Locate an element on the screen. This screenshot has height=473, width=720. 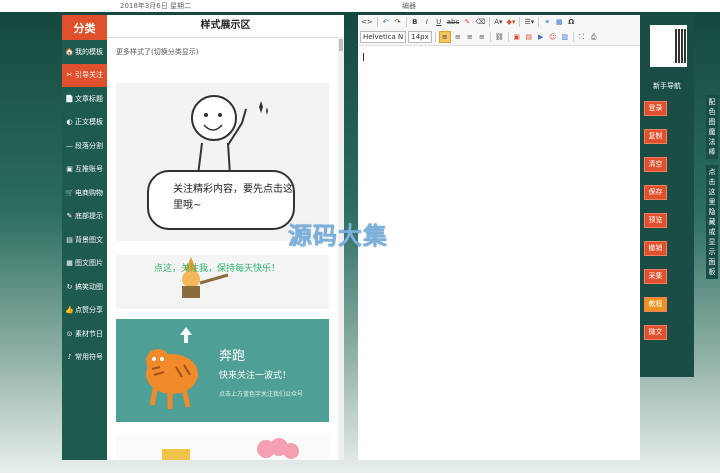
underline-button: U is located at coordinates (439, 22).